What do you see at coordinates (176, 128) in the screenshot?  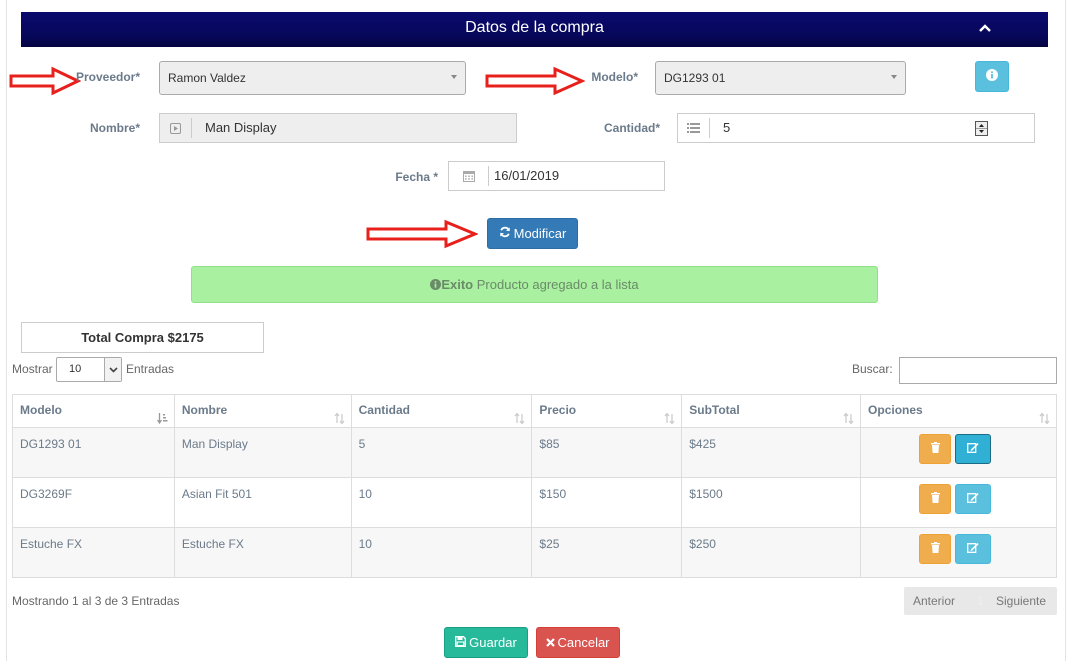 I see `play-square-icon` at bounding box center [176, 128].